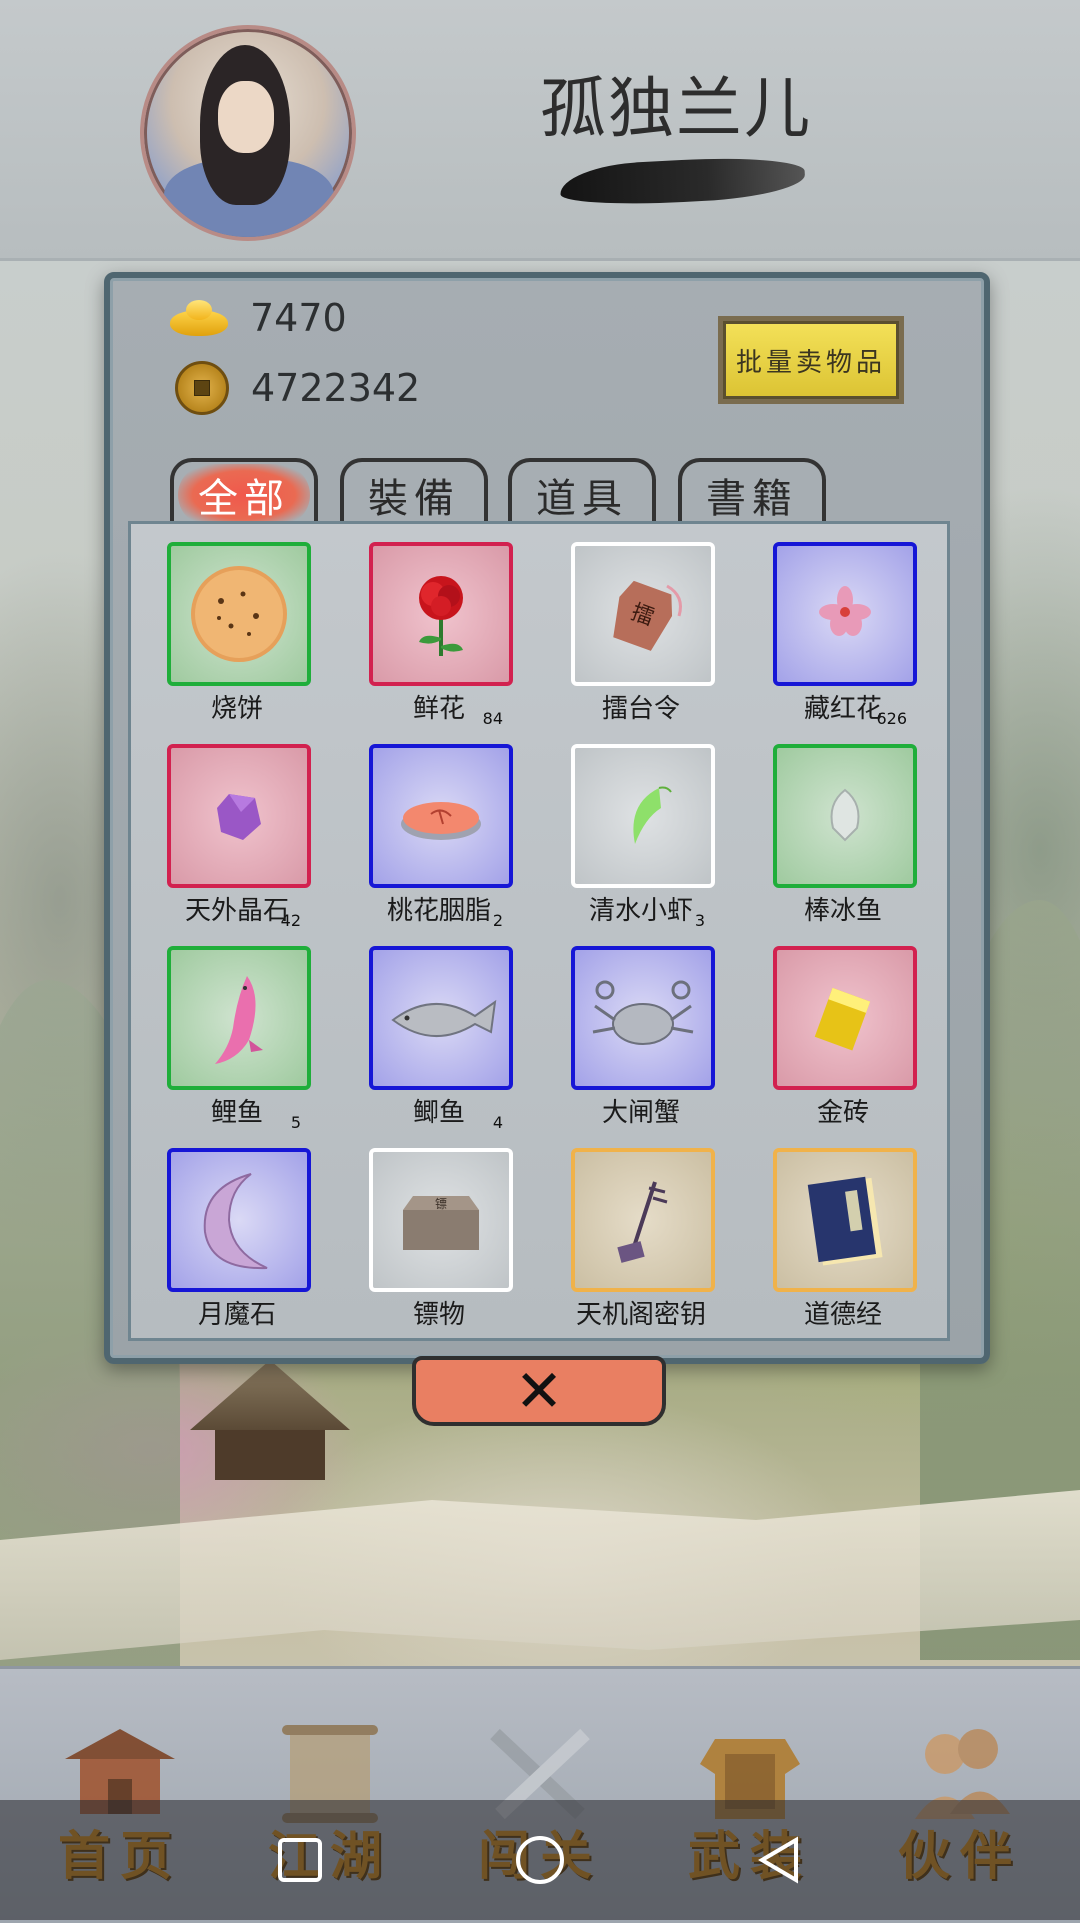 This screenshot has width=1080, height=1923. I want to click on item-name: 镖物, so click(438, 1315).